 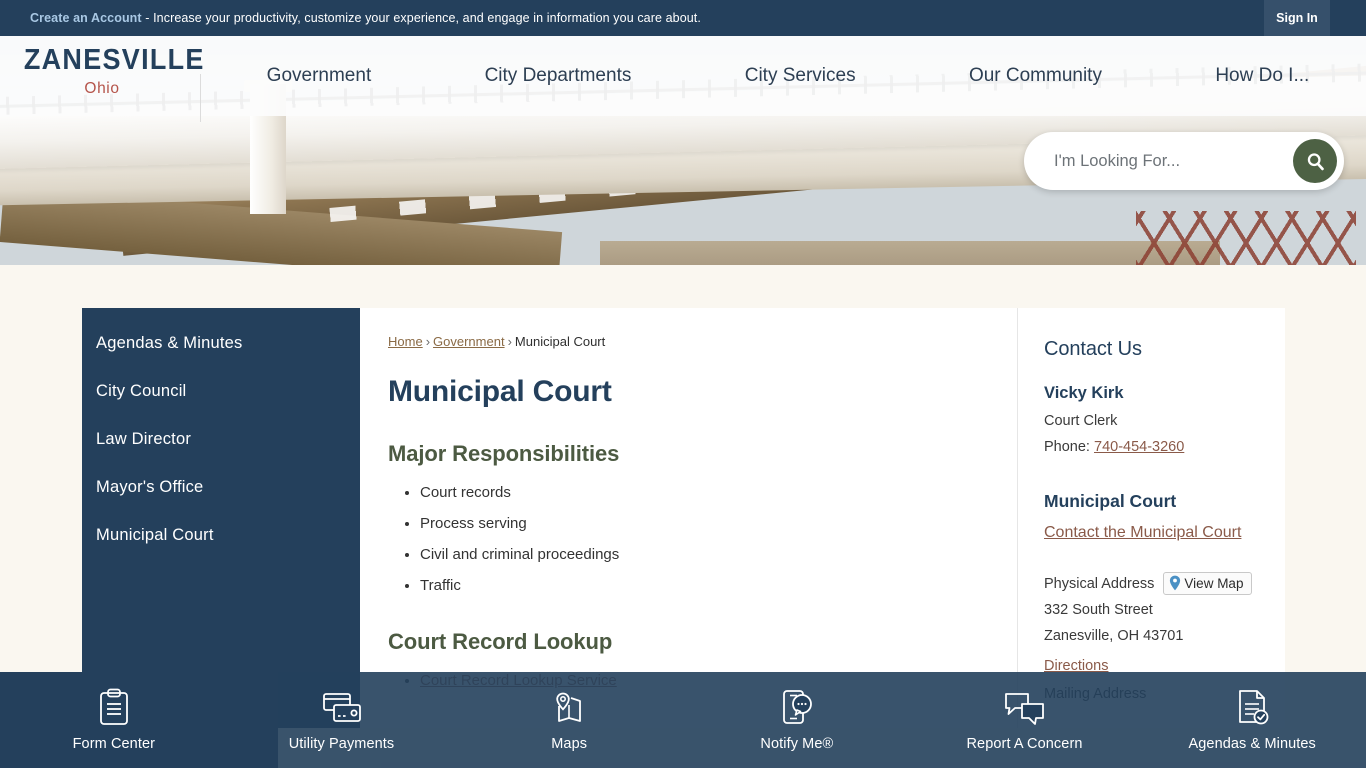 What do you see at coordinates (1139, 447) in the screenshot?
I see `contact-phone-link: 740-454-3260` at bounding box center [1139, 447].